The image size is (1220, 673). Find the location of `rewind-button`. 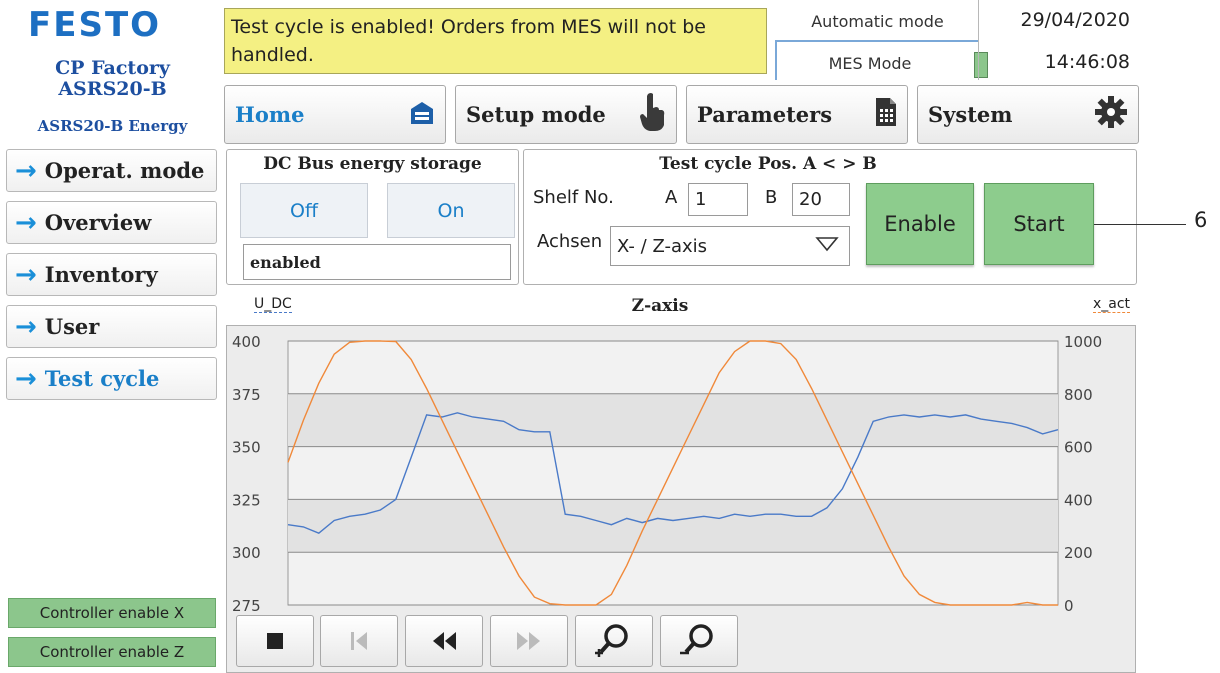

rewind-button is located at coordinates (444, 641).